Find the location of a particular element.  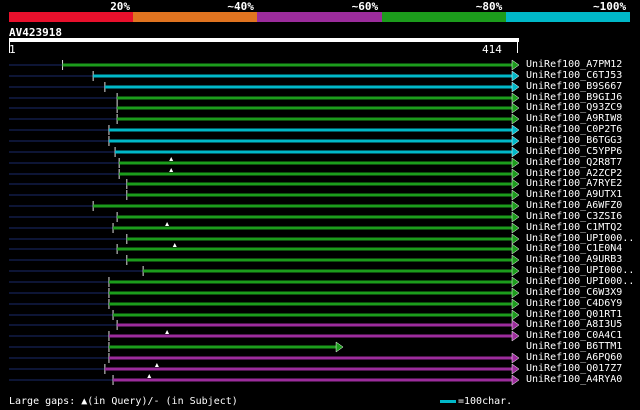

gaps-legend: Large gaps: ▲(in Query)/- (in Subject) is located at coordinates (123, 401).